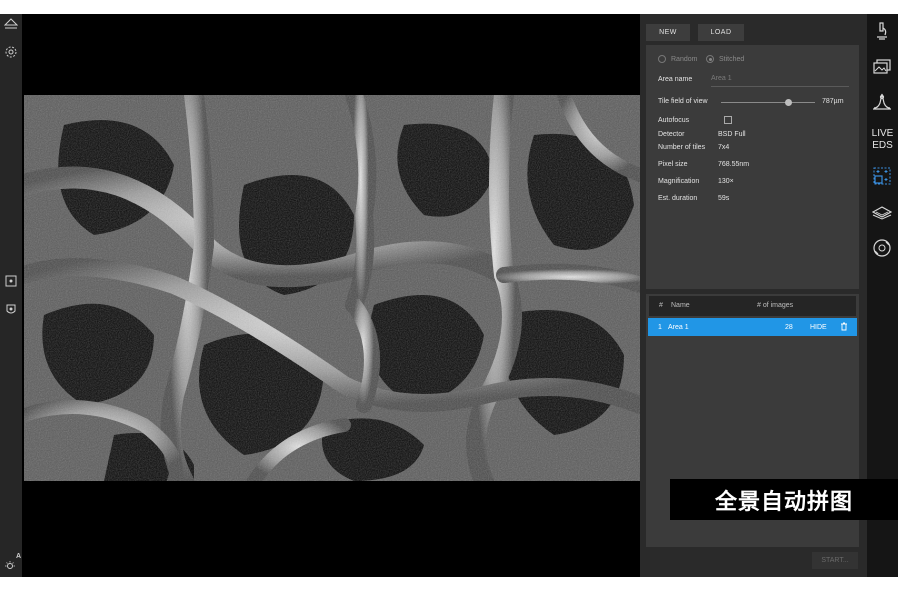 This screenshot has width=898, height=591. What do you see at coordinates (882, 101) in the screenshot?
I see `spectrum-icon` at bounding box center [882, 101].